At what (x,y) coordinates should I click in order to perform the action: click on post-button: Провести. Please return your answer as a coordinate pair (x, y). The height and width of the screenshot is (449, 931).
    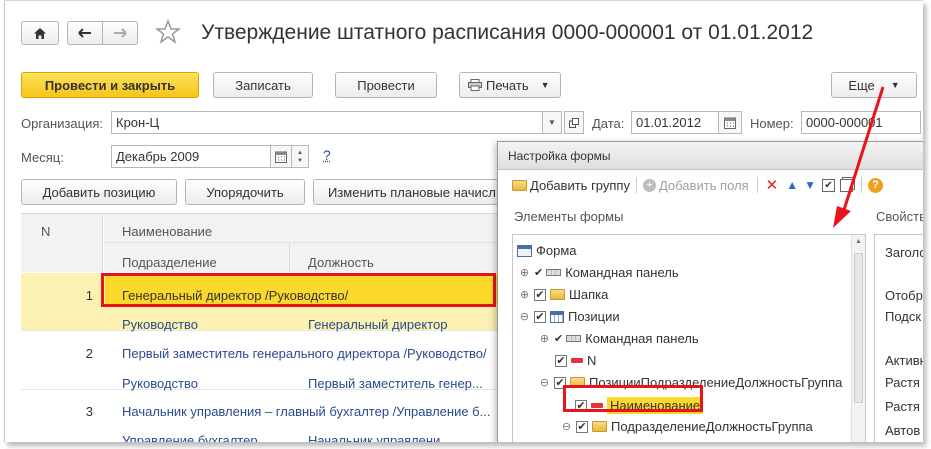
    Looking at the image, I should click on (386, 85).